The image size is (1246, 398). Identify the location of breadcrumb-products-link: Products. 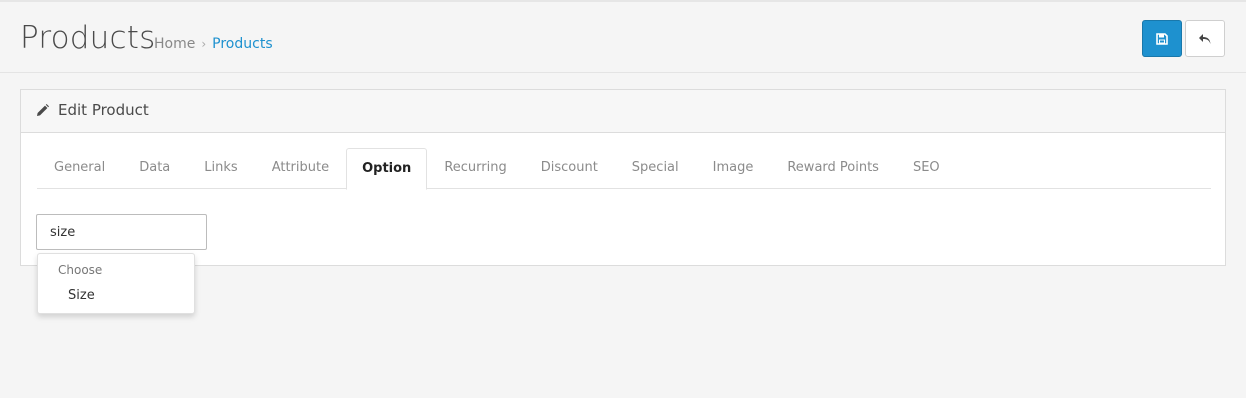
(242, 44).